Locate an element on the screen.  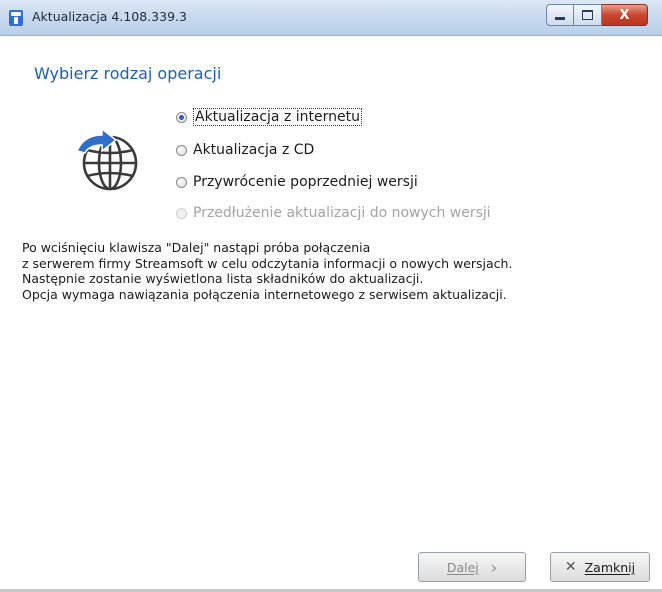
close-button: ✕ Zamknij is located at coordinates (600, 567).